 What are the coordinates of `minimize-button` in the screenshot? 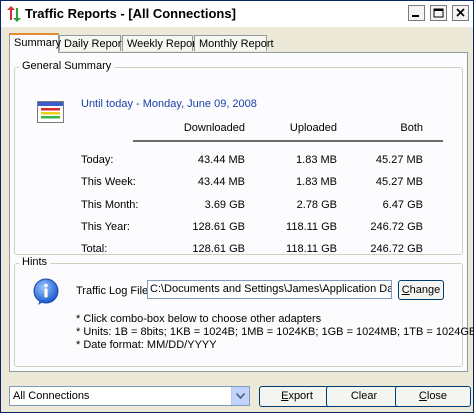 It's located at (416, 13).